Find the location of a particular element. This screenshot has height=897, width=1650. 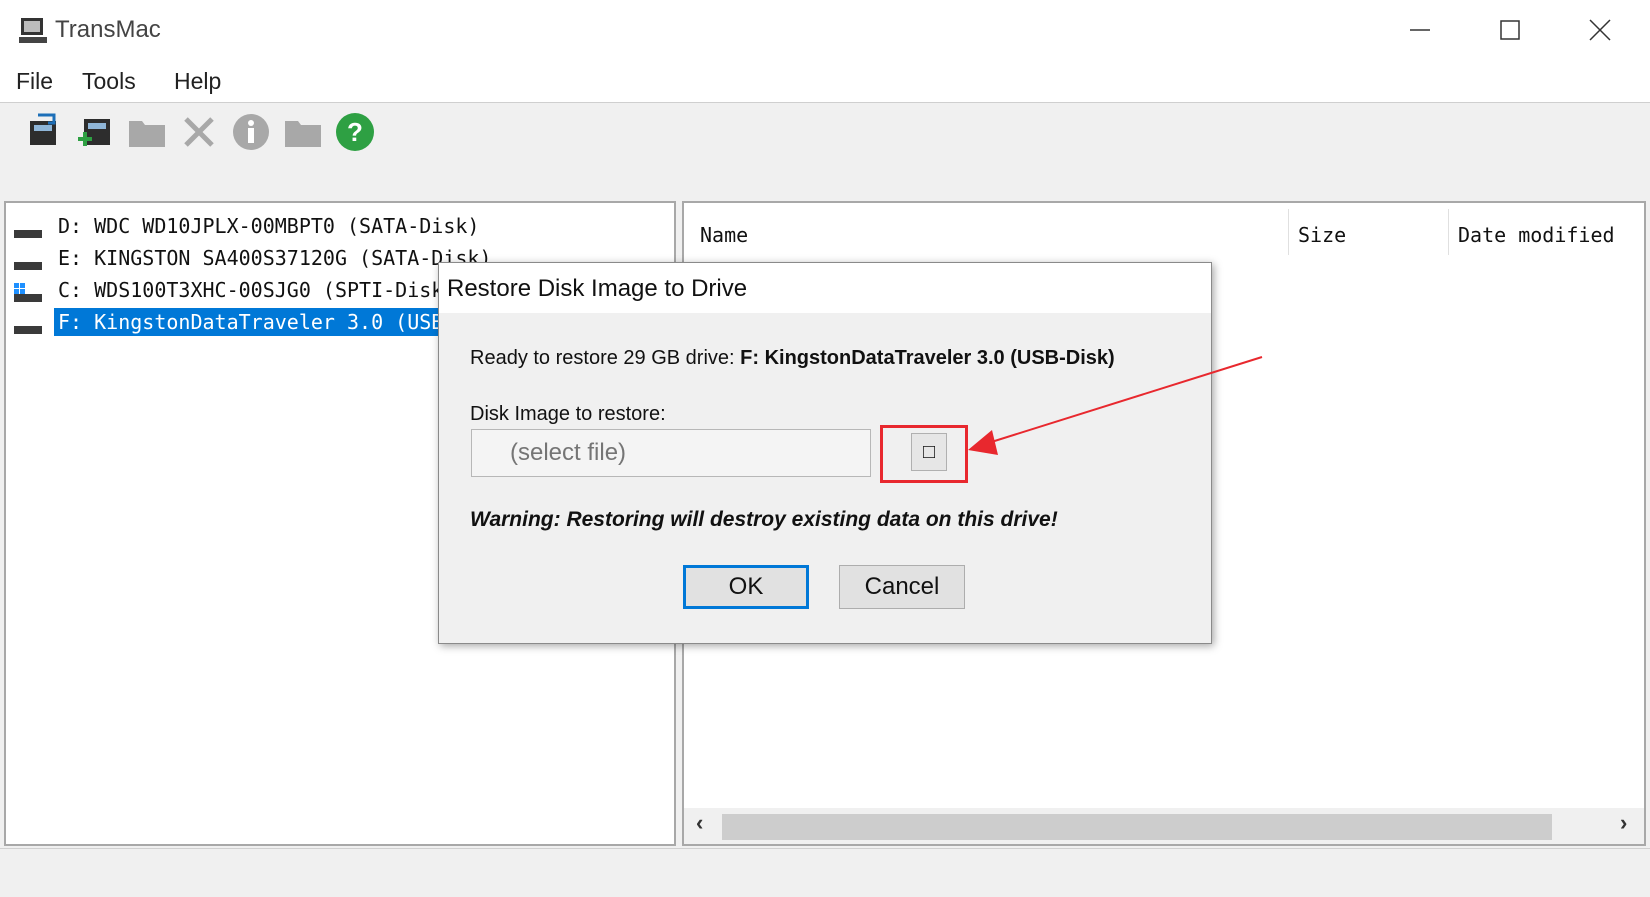

disk-image-file-input is located at coordinates (671, 453).